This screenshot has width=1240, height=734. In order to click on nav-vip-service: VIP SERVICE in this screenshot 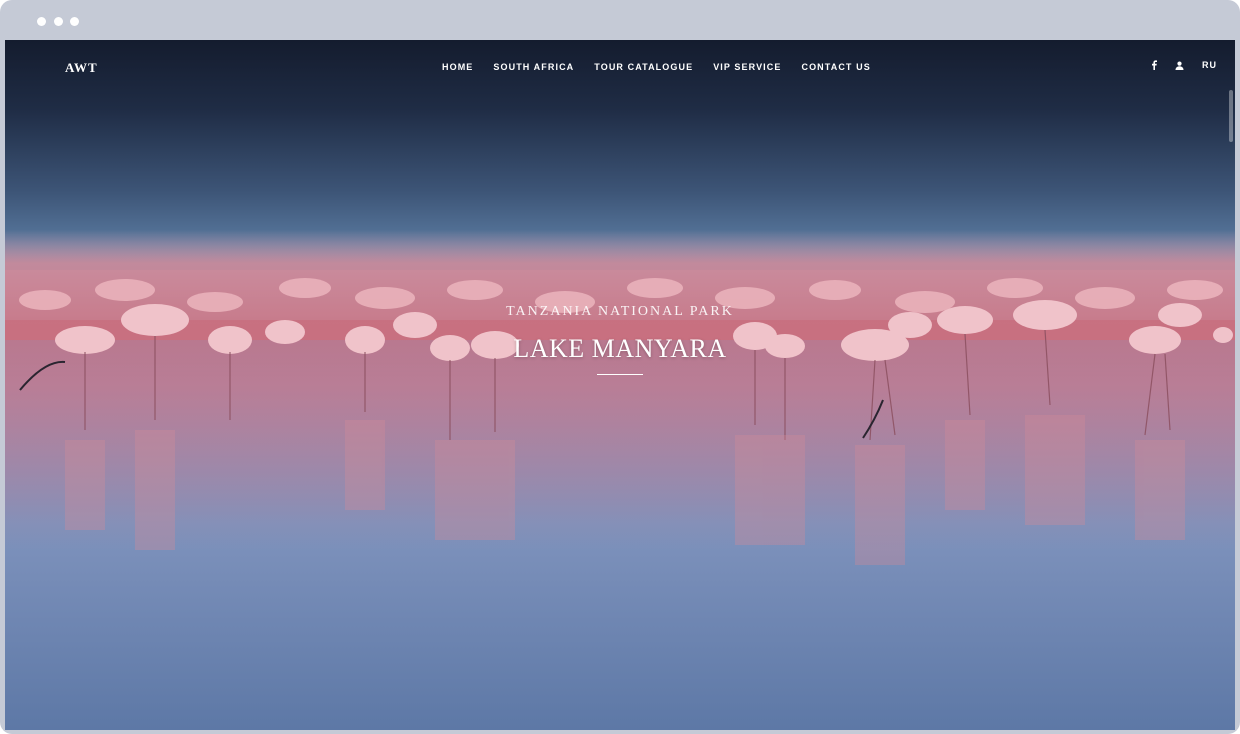, I will do `click(747, 67)`.